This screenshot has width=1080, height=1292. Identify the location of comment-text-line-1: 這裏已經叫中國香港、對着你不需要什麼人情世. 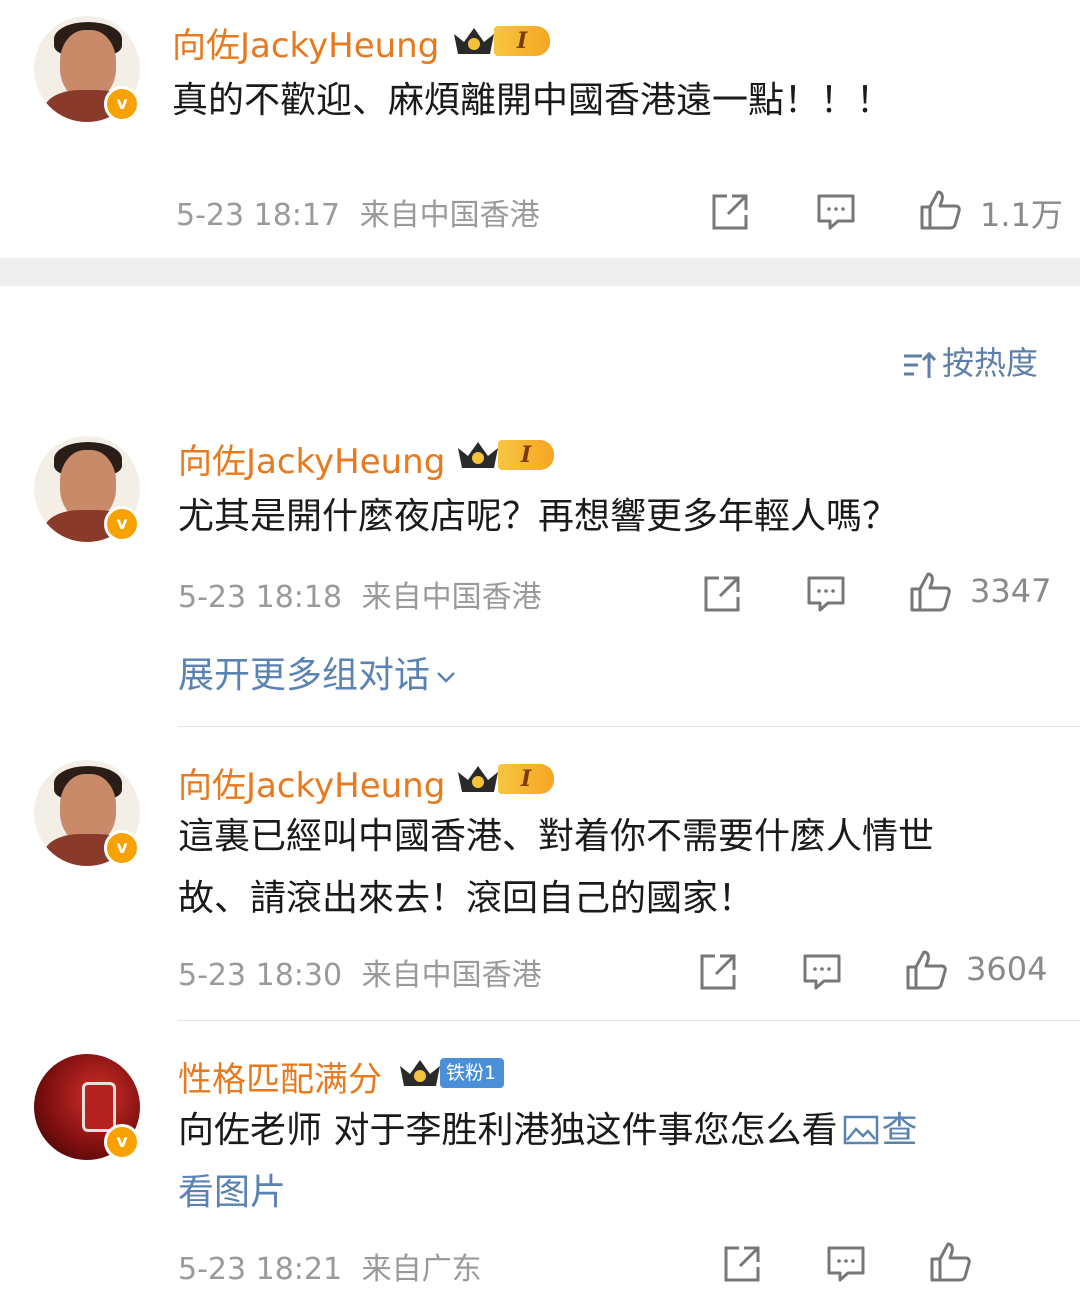
(556, 836).